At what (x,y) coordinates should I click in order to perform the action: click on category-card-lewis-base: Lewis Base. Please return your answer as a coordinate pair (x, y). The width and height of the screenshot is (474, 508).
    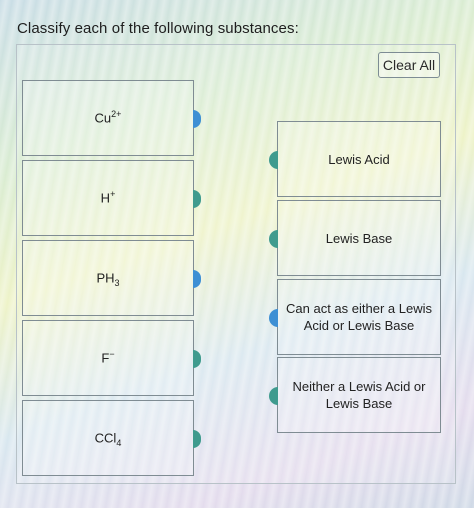
    Looking at the image, I should click on (355, 238).